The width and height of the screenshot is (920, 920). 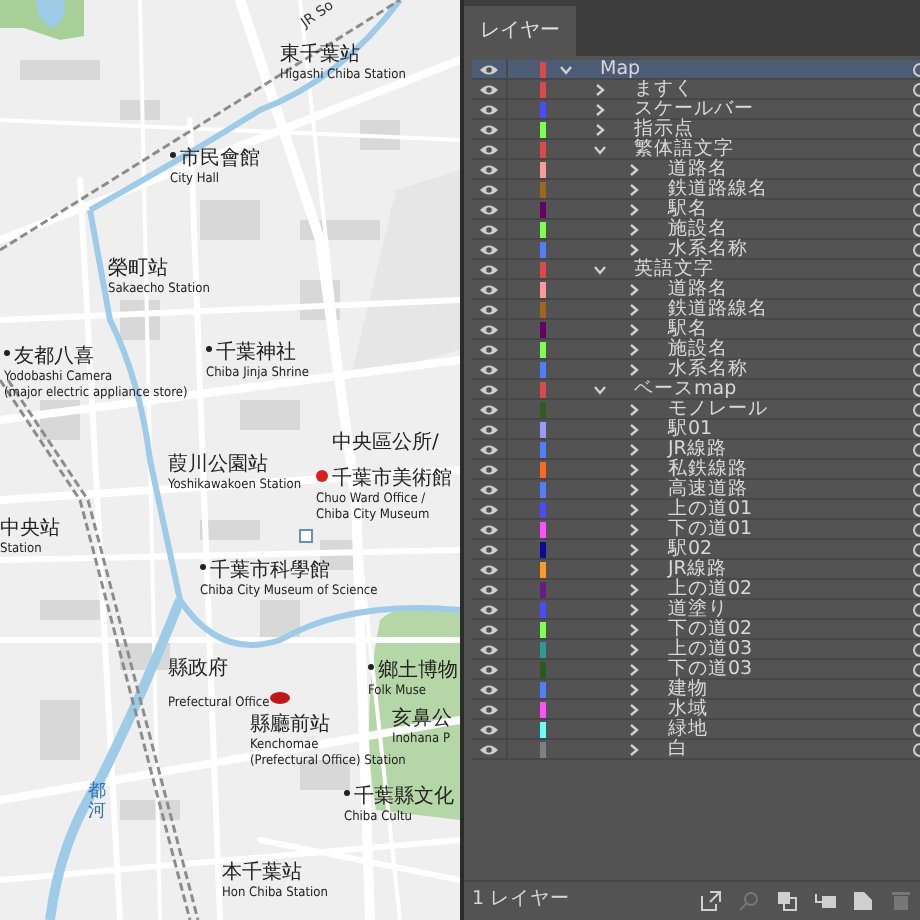 I want to click on layer-row: 下の道02, so click(x=696, y=630).